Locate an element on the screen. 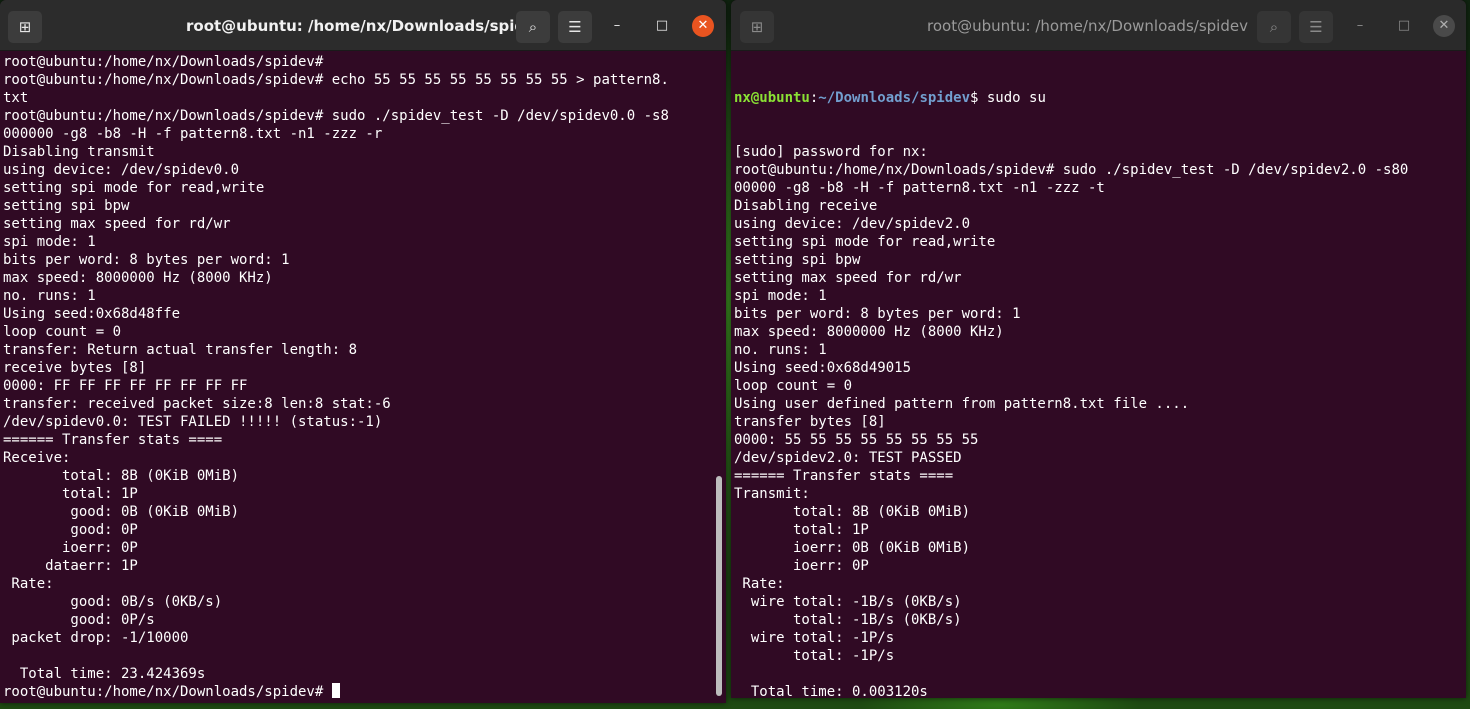  terminal-line: using device: /dev/spidev2.0 is located at coordinates (852, 224).